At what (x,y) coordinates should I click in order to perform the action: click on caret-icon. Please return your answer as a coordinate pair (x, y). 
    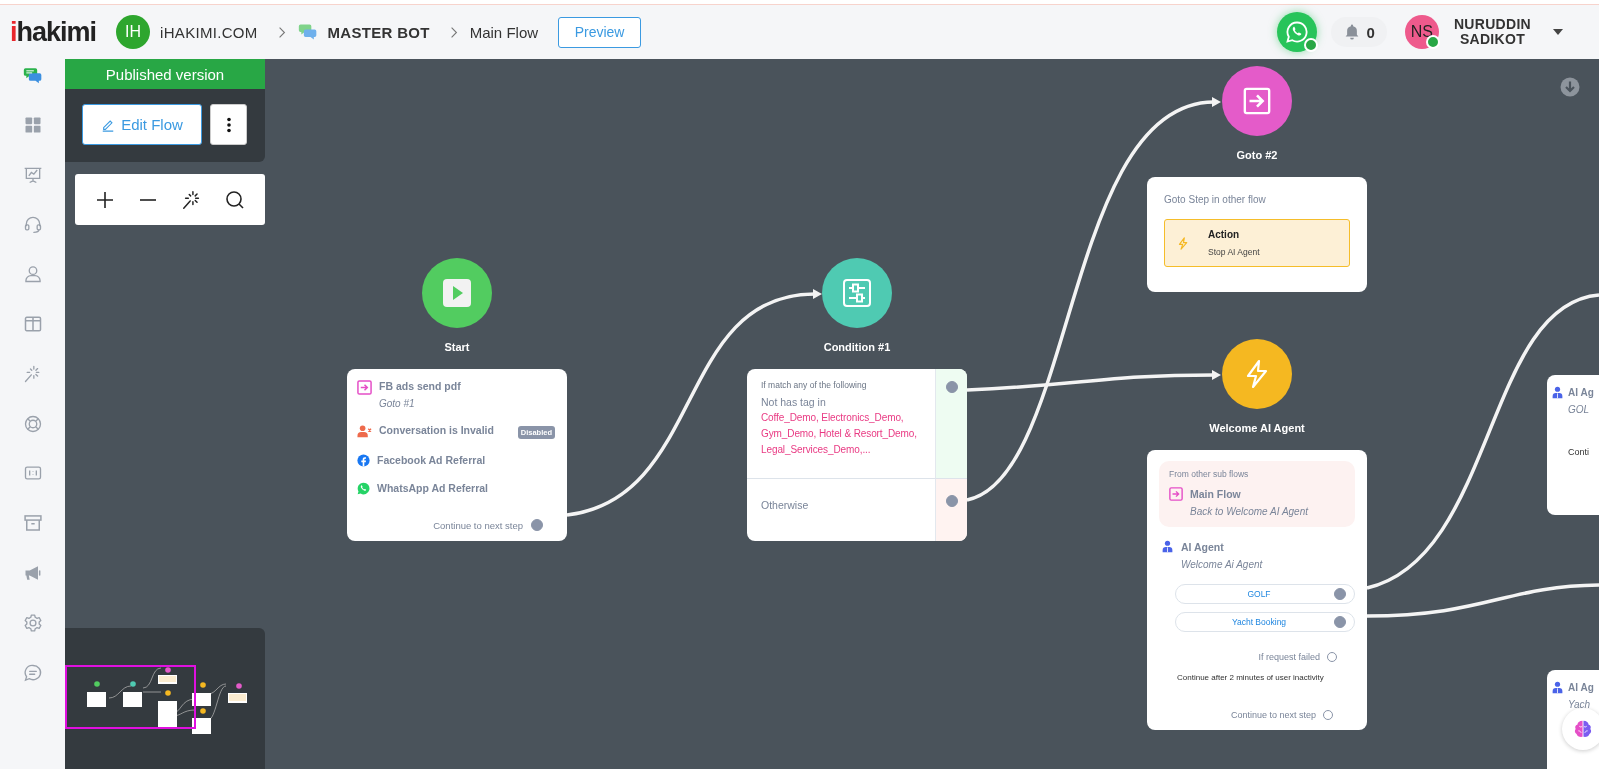
    Looking at the image, I should click on (1558, 32).